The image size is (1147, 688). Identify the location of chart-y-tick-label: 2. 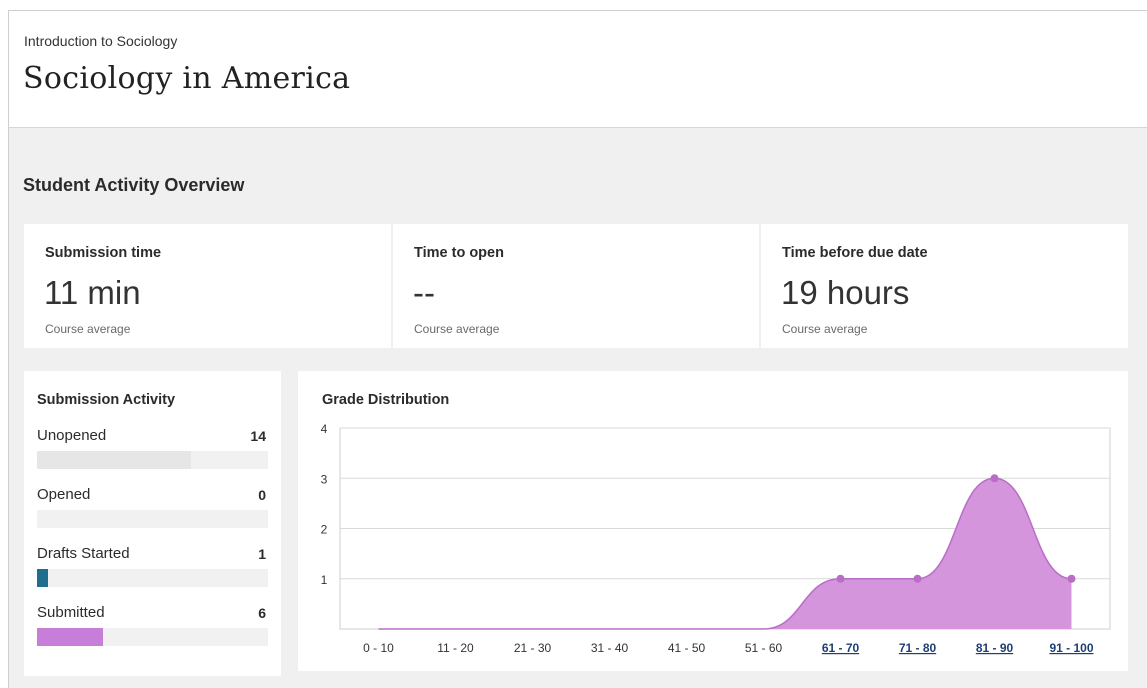
(324, 530).